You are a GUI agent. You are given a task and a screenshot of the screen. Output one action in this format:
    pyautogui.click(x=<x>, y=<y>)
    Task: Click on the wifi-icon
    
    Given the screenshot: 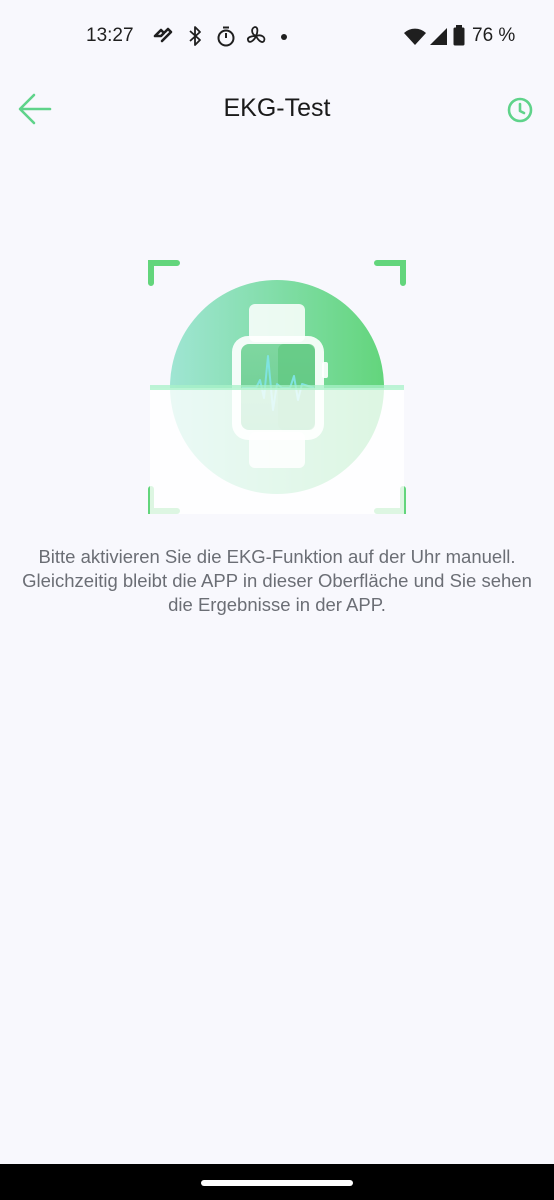 What is the action you would take?
    pyautogui.click(x=415, y=36)
    